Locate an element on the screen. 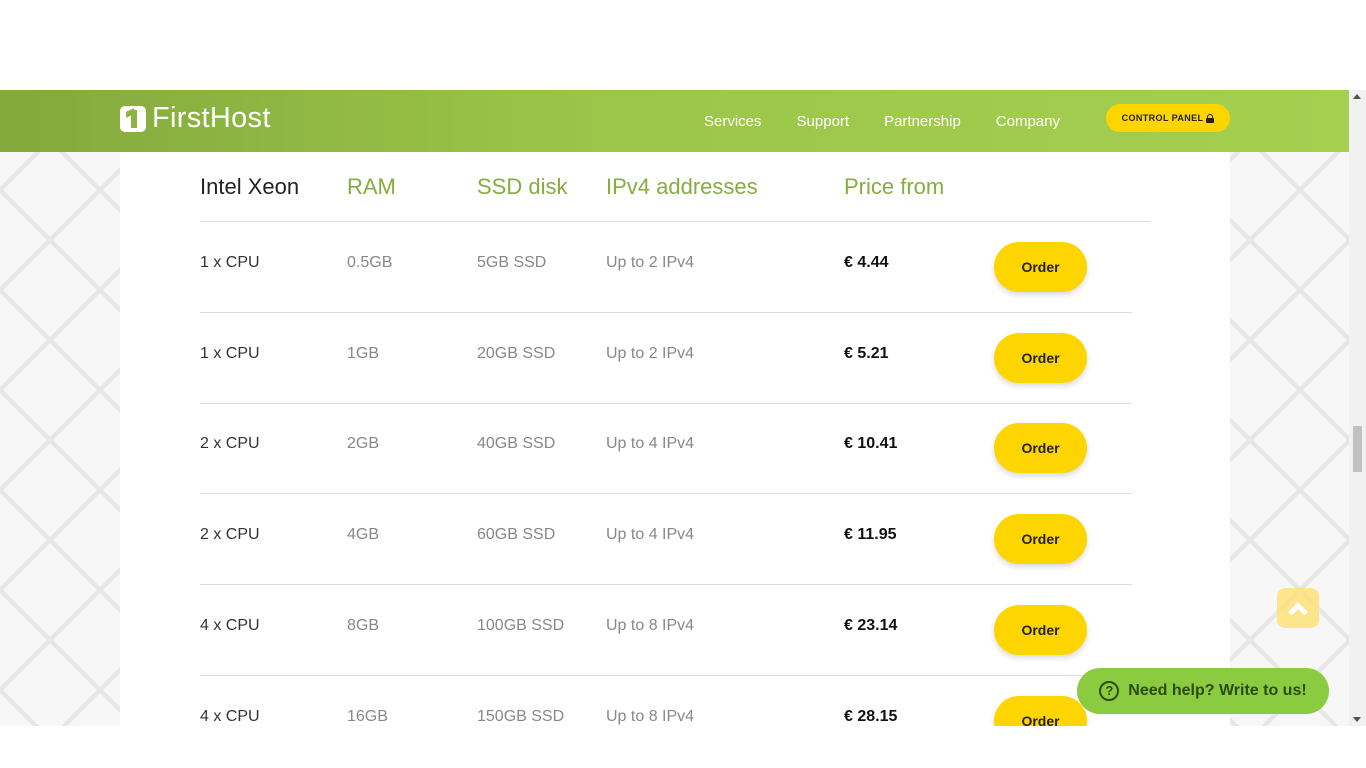 The height and width of the screenshot is (768, 1366). nav-partnership: Partnership is located at coordinates (922, 121).